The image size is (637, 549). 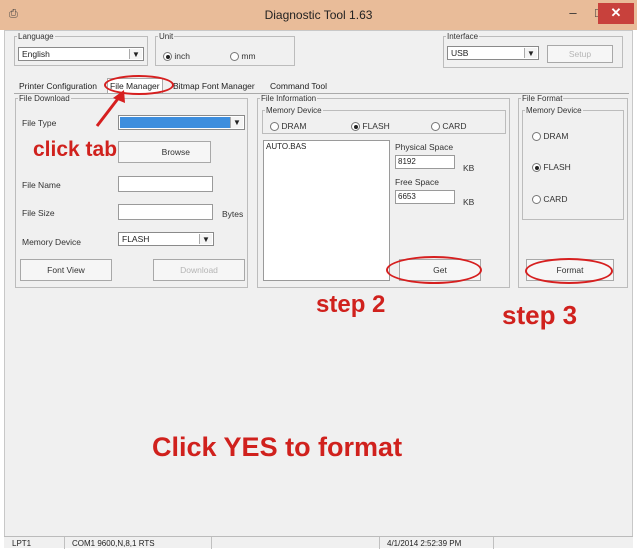 What do you see at coordinates (294, 126) in the screenshot?
I see `info-dram-label: DRAM` at bounding box center [294, 126].